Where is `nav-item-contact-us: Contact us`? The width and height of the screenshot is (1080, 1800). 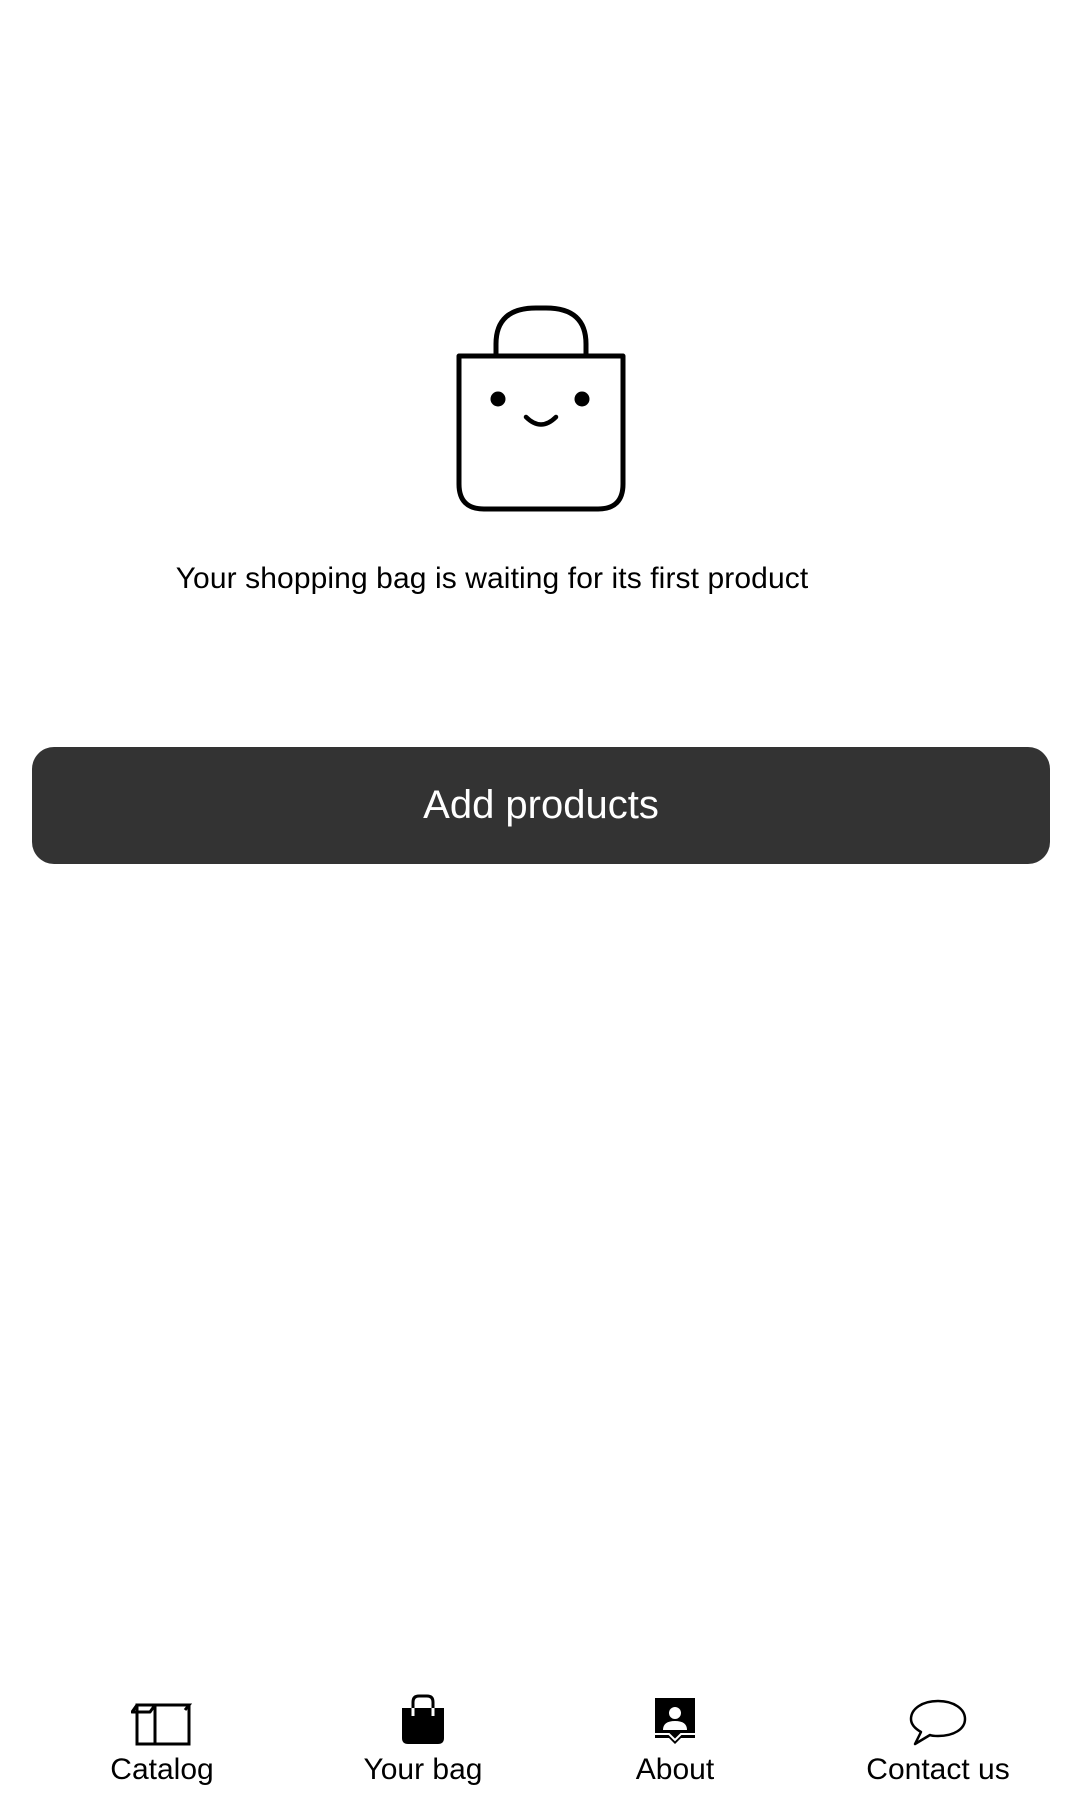 nav-item-contact-us: Contact us is located at coordinates (938, 1745).